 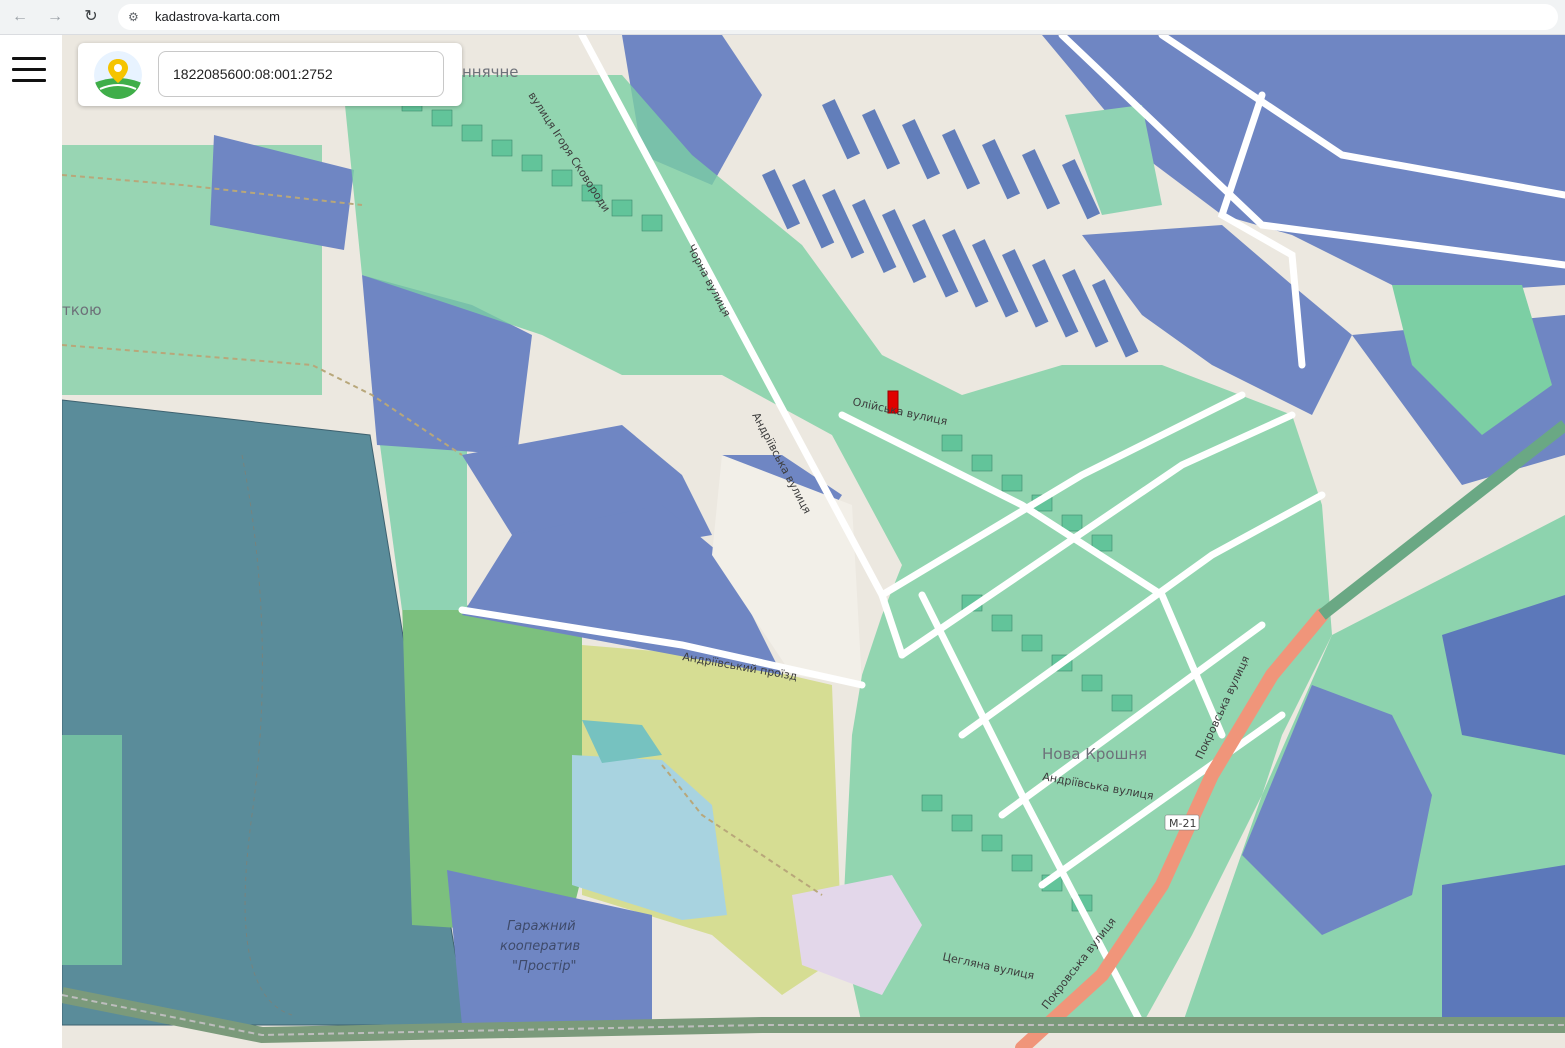 I want to click on address-bar: ⚙ kadastrova-karta.com, so click(x=838, y=17).